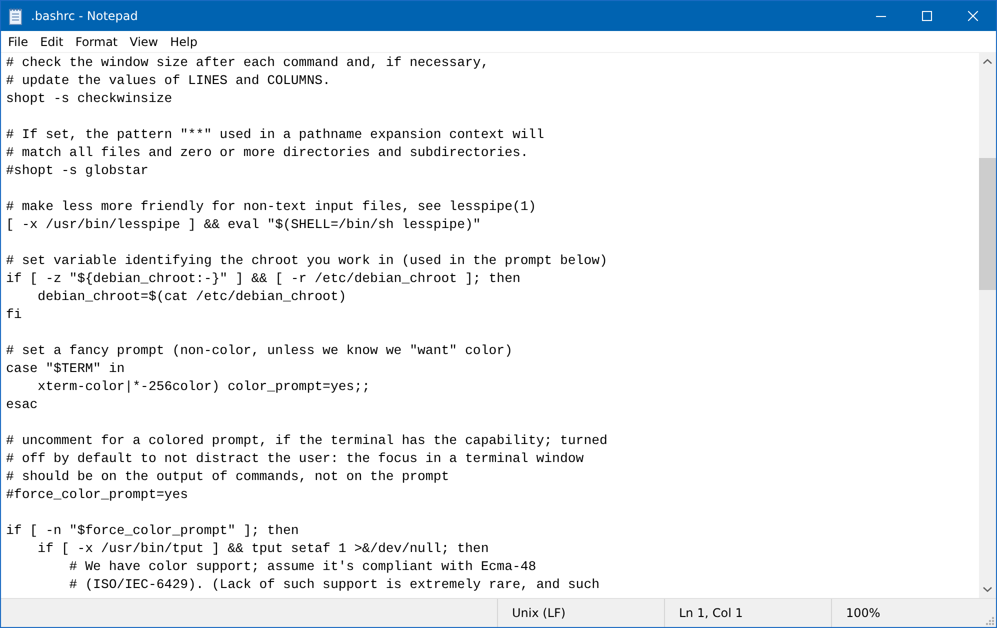 This screenshot has width=997, height=628. Describe the element at coordinates (22, 404) in the screenshot. I see `code-line: esac` at that location.